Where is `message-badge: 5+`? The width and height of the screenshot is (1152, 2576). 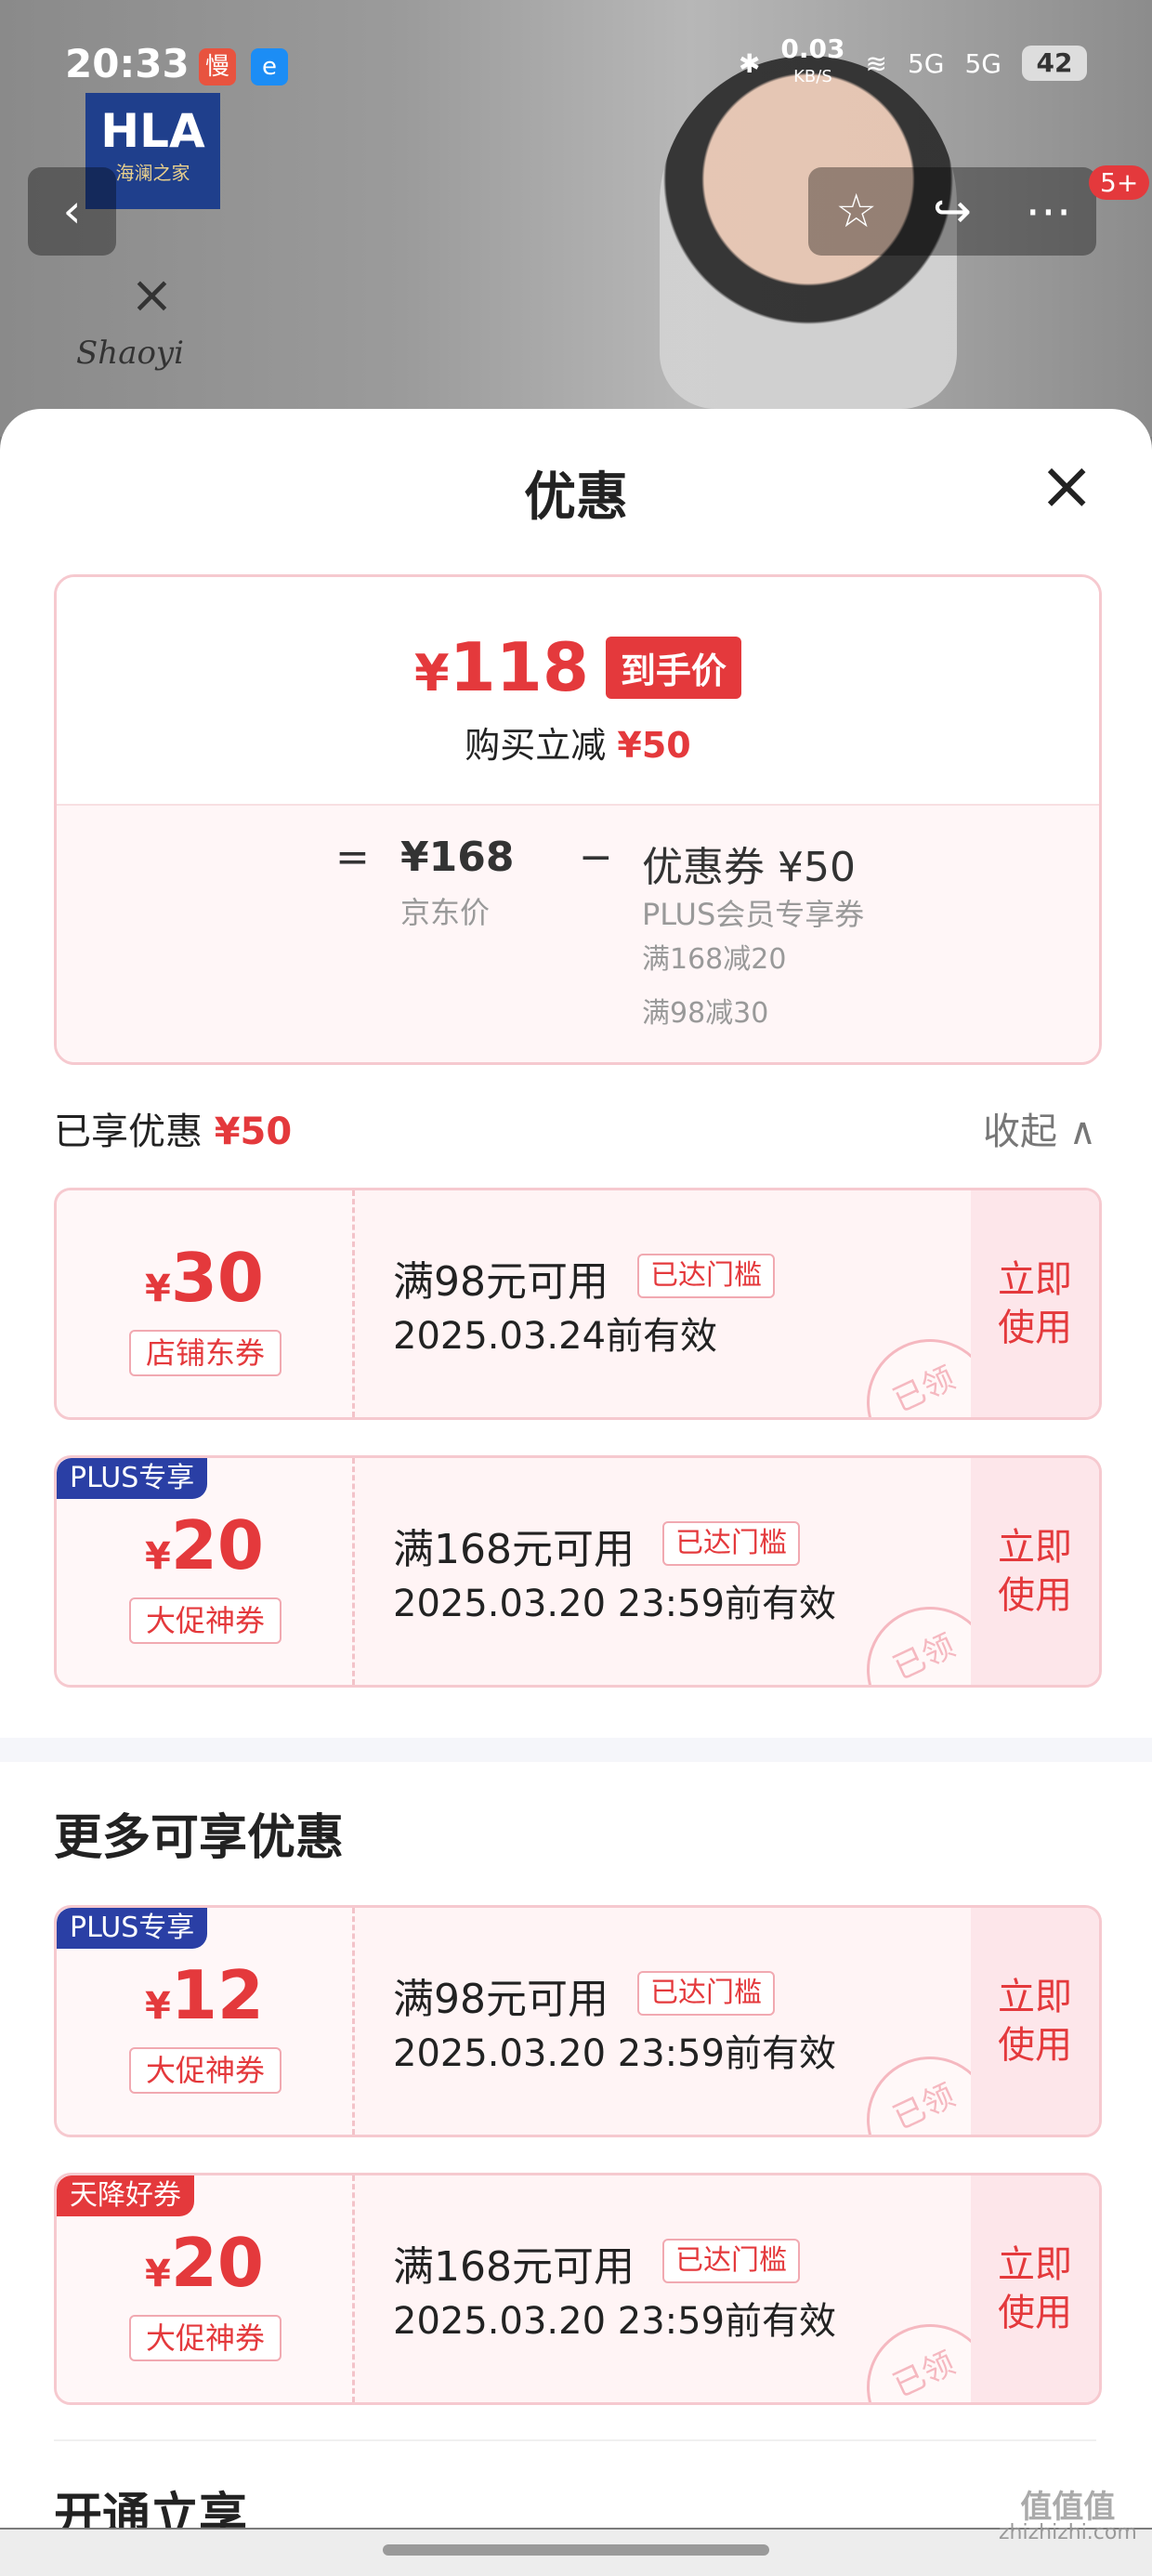 message-badge: 5+ is located at coordinates (1119, 182).